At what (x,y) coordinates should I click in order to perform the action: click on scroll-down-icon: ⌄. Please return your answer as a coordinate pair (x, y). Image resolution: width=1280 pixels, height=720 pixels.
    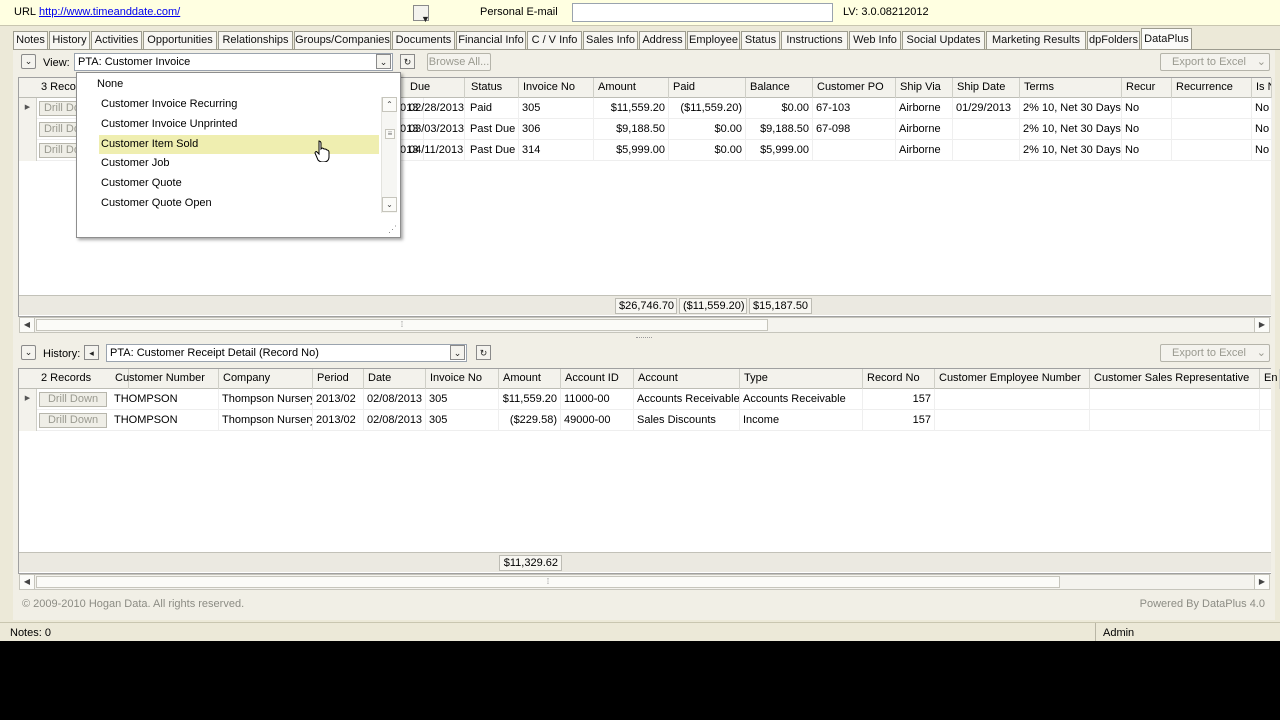
    Looking at the image, I should click on (389, 204).